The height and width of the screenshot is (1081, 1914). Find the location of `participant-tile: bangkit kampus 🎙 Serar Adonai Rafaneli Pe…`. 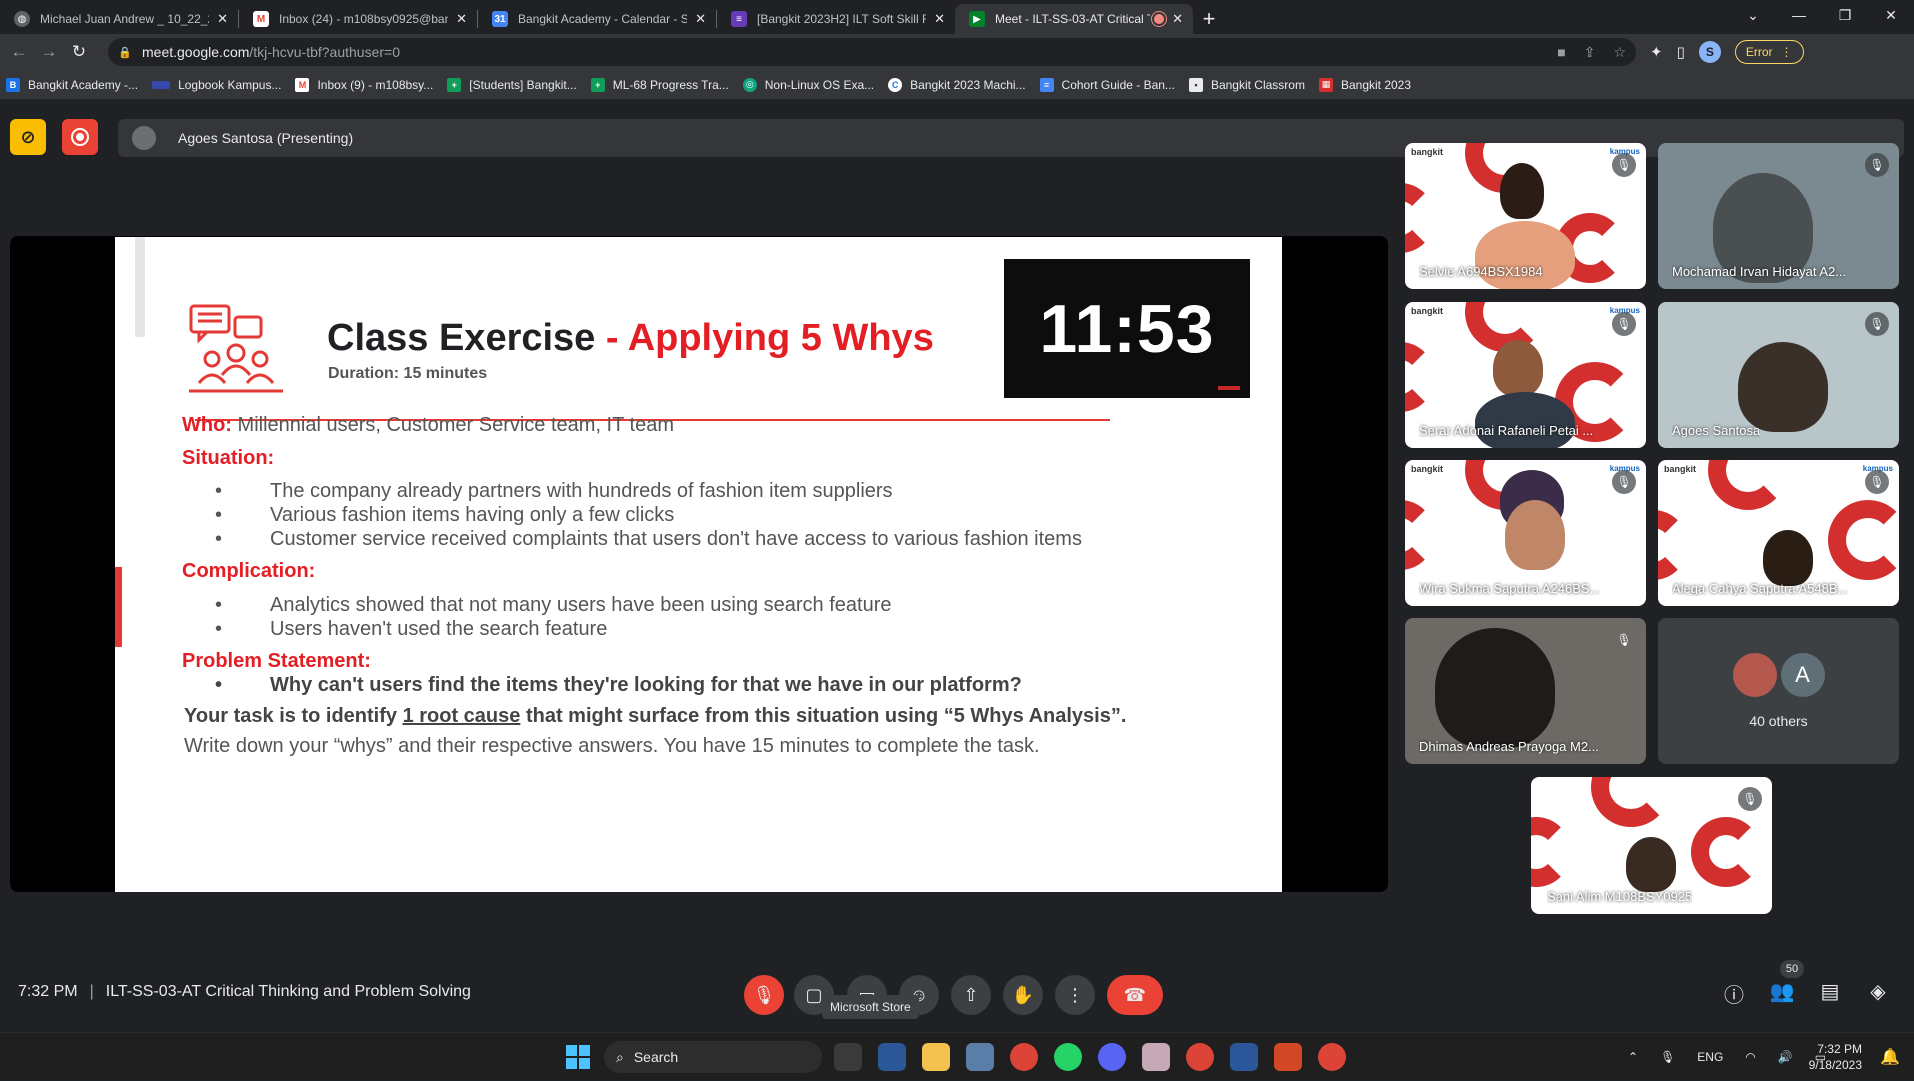

participant-tile: bangkit kampus 🎙 Serar Adonai Rafaneli Pe… is located at coordinates (1525, 375).